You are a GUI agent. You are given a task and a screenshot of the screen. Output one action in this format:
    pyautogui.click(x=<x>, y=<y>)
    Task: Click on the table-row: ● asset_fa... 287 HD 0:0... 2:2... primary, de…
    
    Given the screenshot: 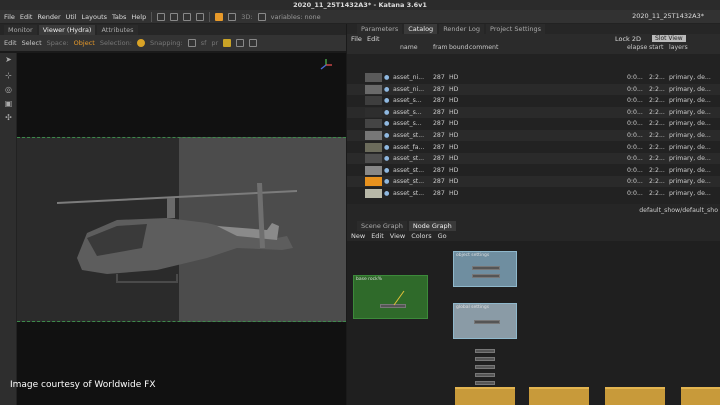 What is the action you would take?
    pyautogui.click(x=533, y=147)
    